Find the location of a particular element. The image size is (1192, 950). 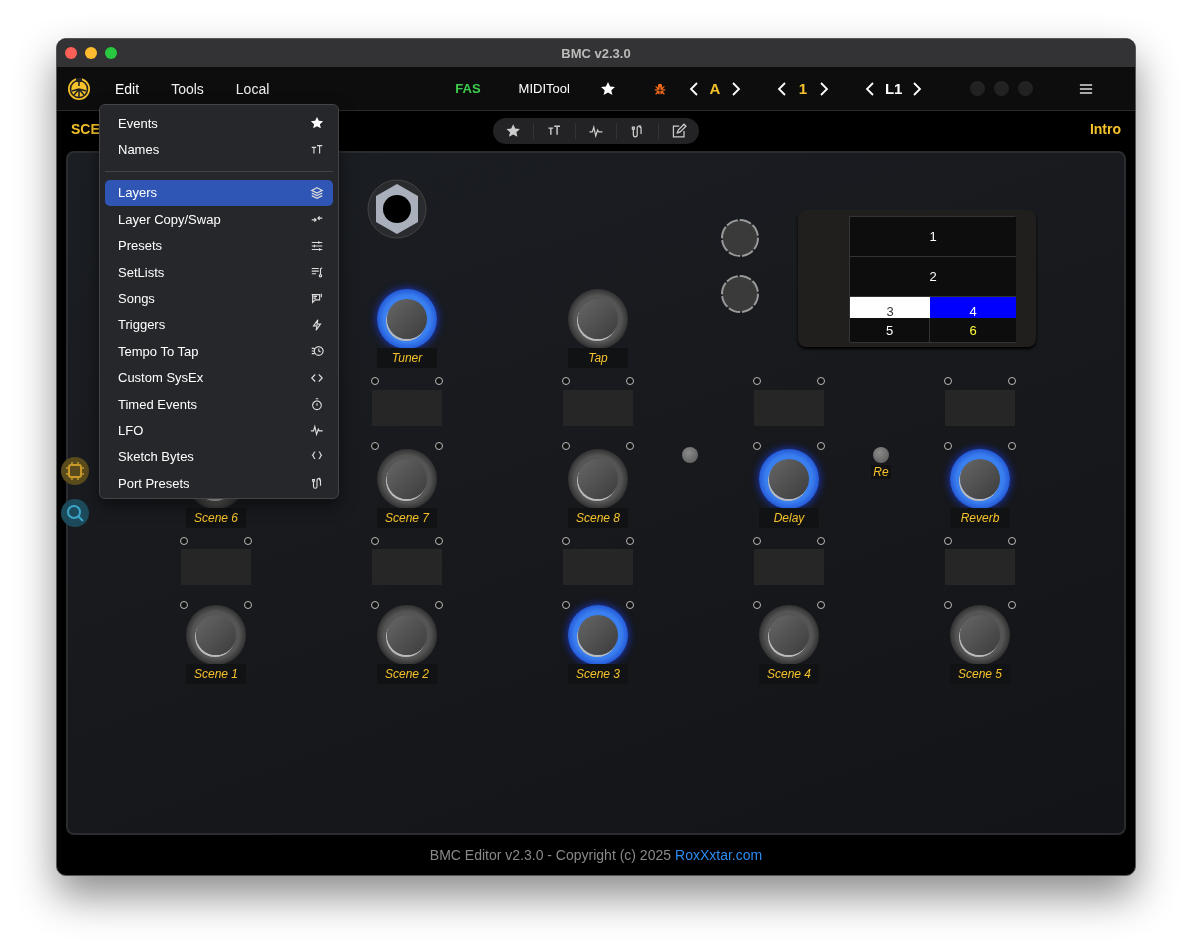

window-title: BMC v2.3.0 is located at coordinates (596, 53).